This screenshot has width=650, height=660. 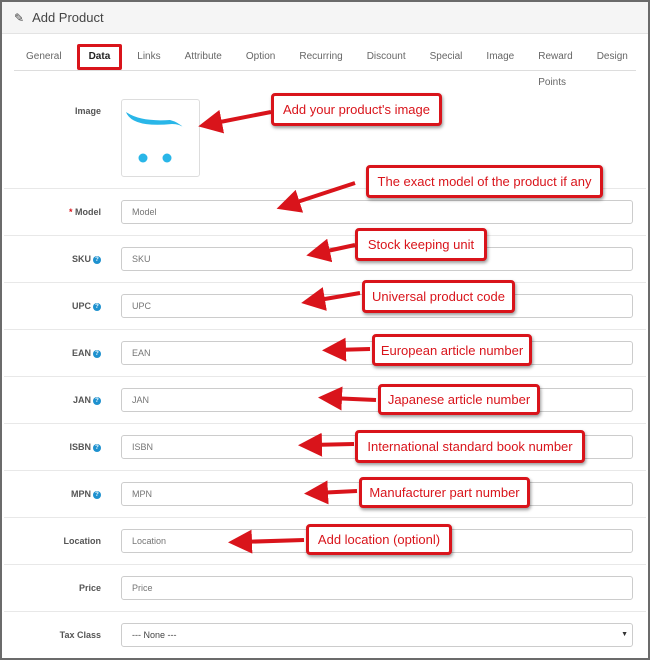 I want to click on tax-class-select: --- None --- ▼, so click(x=377, y=635).